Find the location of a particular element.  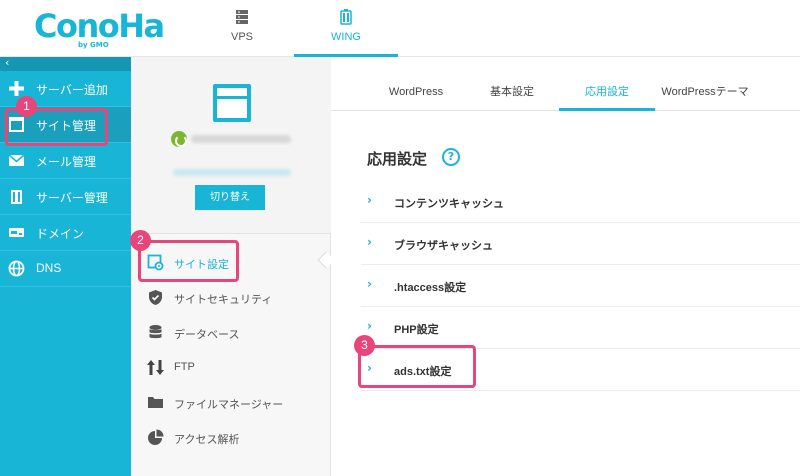

tab-wordpress-theme: WordPressテーマ is located at coordinates (705, 93).